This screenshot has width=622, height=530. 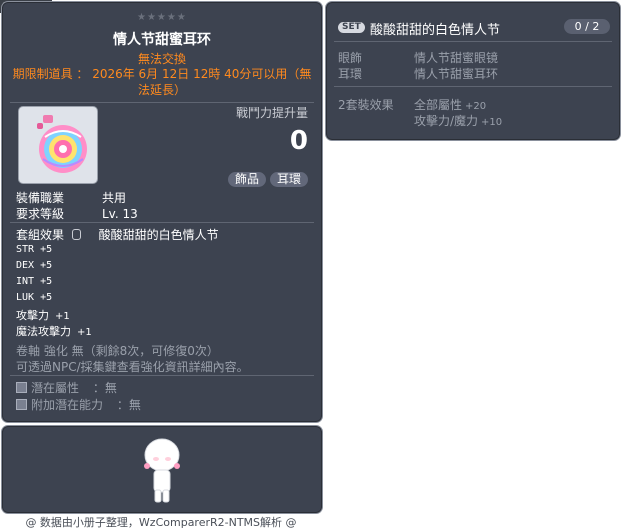 What do you see at coordinates (62, 144) in the screenshot?
I see `candy-earring-icon` at bounding box center [62, 144].